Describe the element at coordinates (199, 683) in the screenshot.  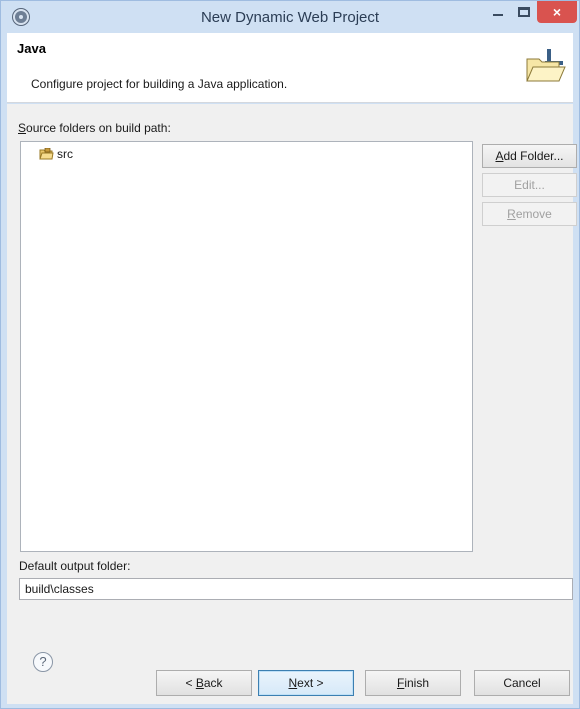
I see `back-mnemonic: B` at that location.